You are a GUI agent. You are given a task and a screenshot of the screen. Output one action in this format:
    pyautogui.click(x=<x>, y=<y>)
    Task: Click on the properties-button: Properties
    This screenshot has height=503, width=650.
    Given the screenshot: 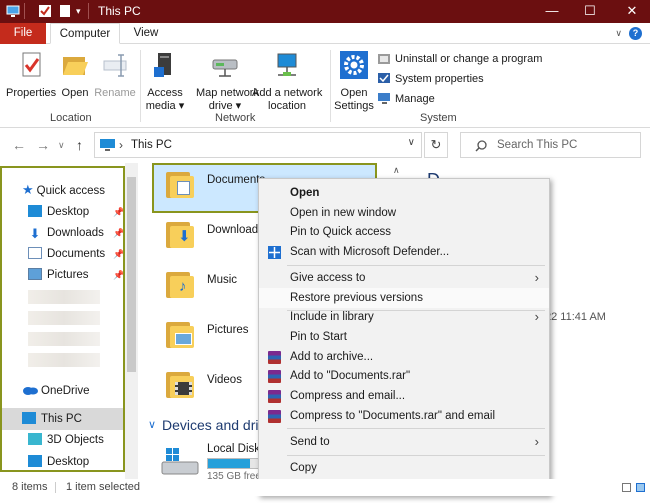 What is the action you would take?
    pyautogui.click(x=31, y=75)
    